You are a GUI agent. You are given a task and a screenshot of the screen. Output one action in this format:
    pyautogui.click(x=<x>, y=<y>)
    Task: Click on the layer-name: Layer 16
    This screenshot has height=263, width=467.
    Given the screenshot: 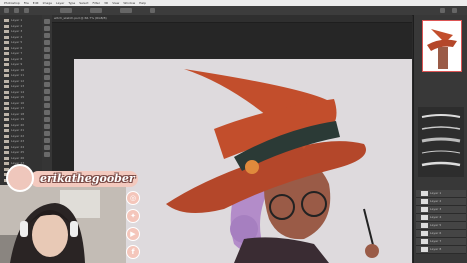 What is the action you would take?
    pyautogui.click(x=18, y=102)
    